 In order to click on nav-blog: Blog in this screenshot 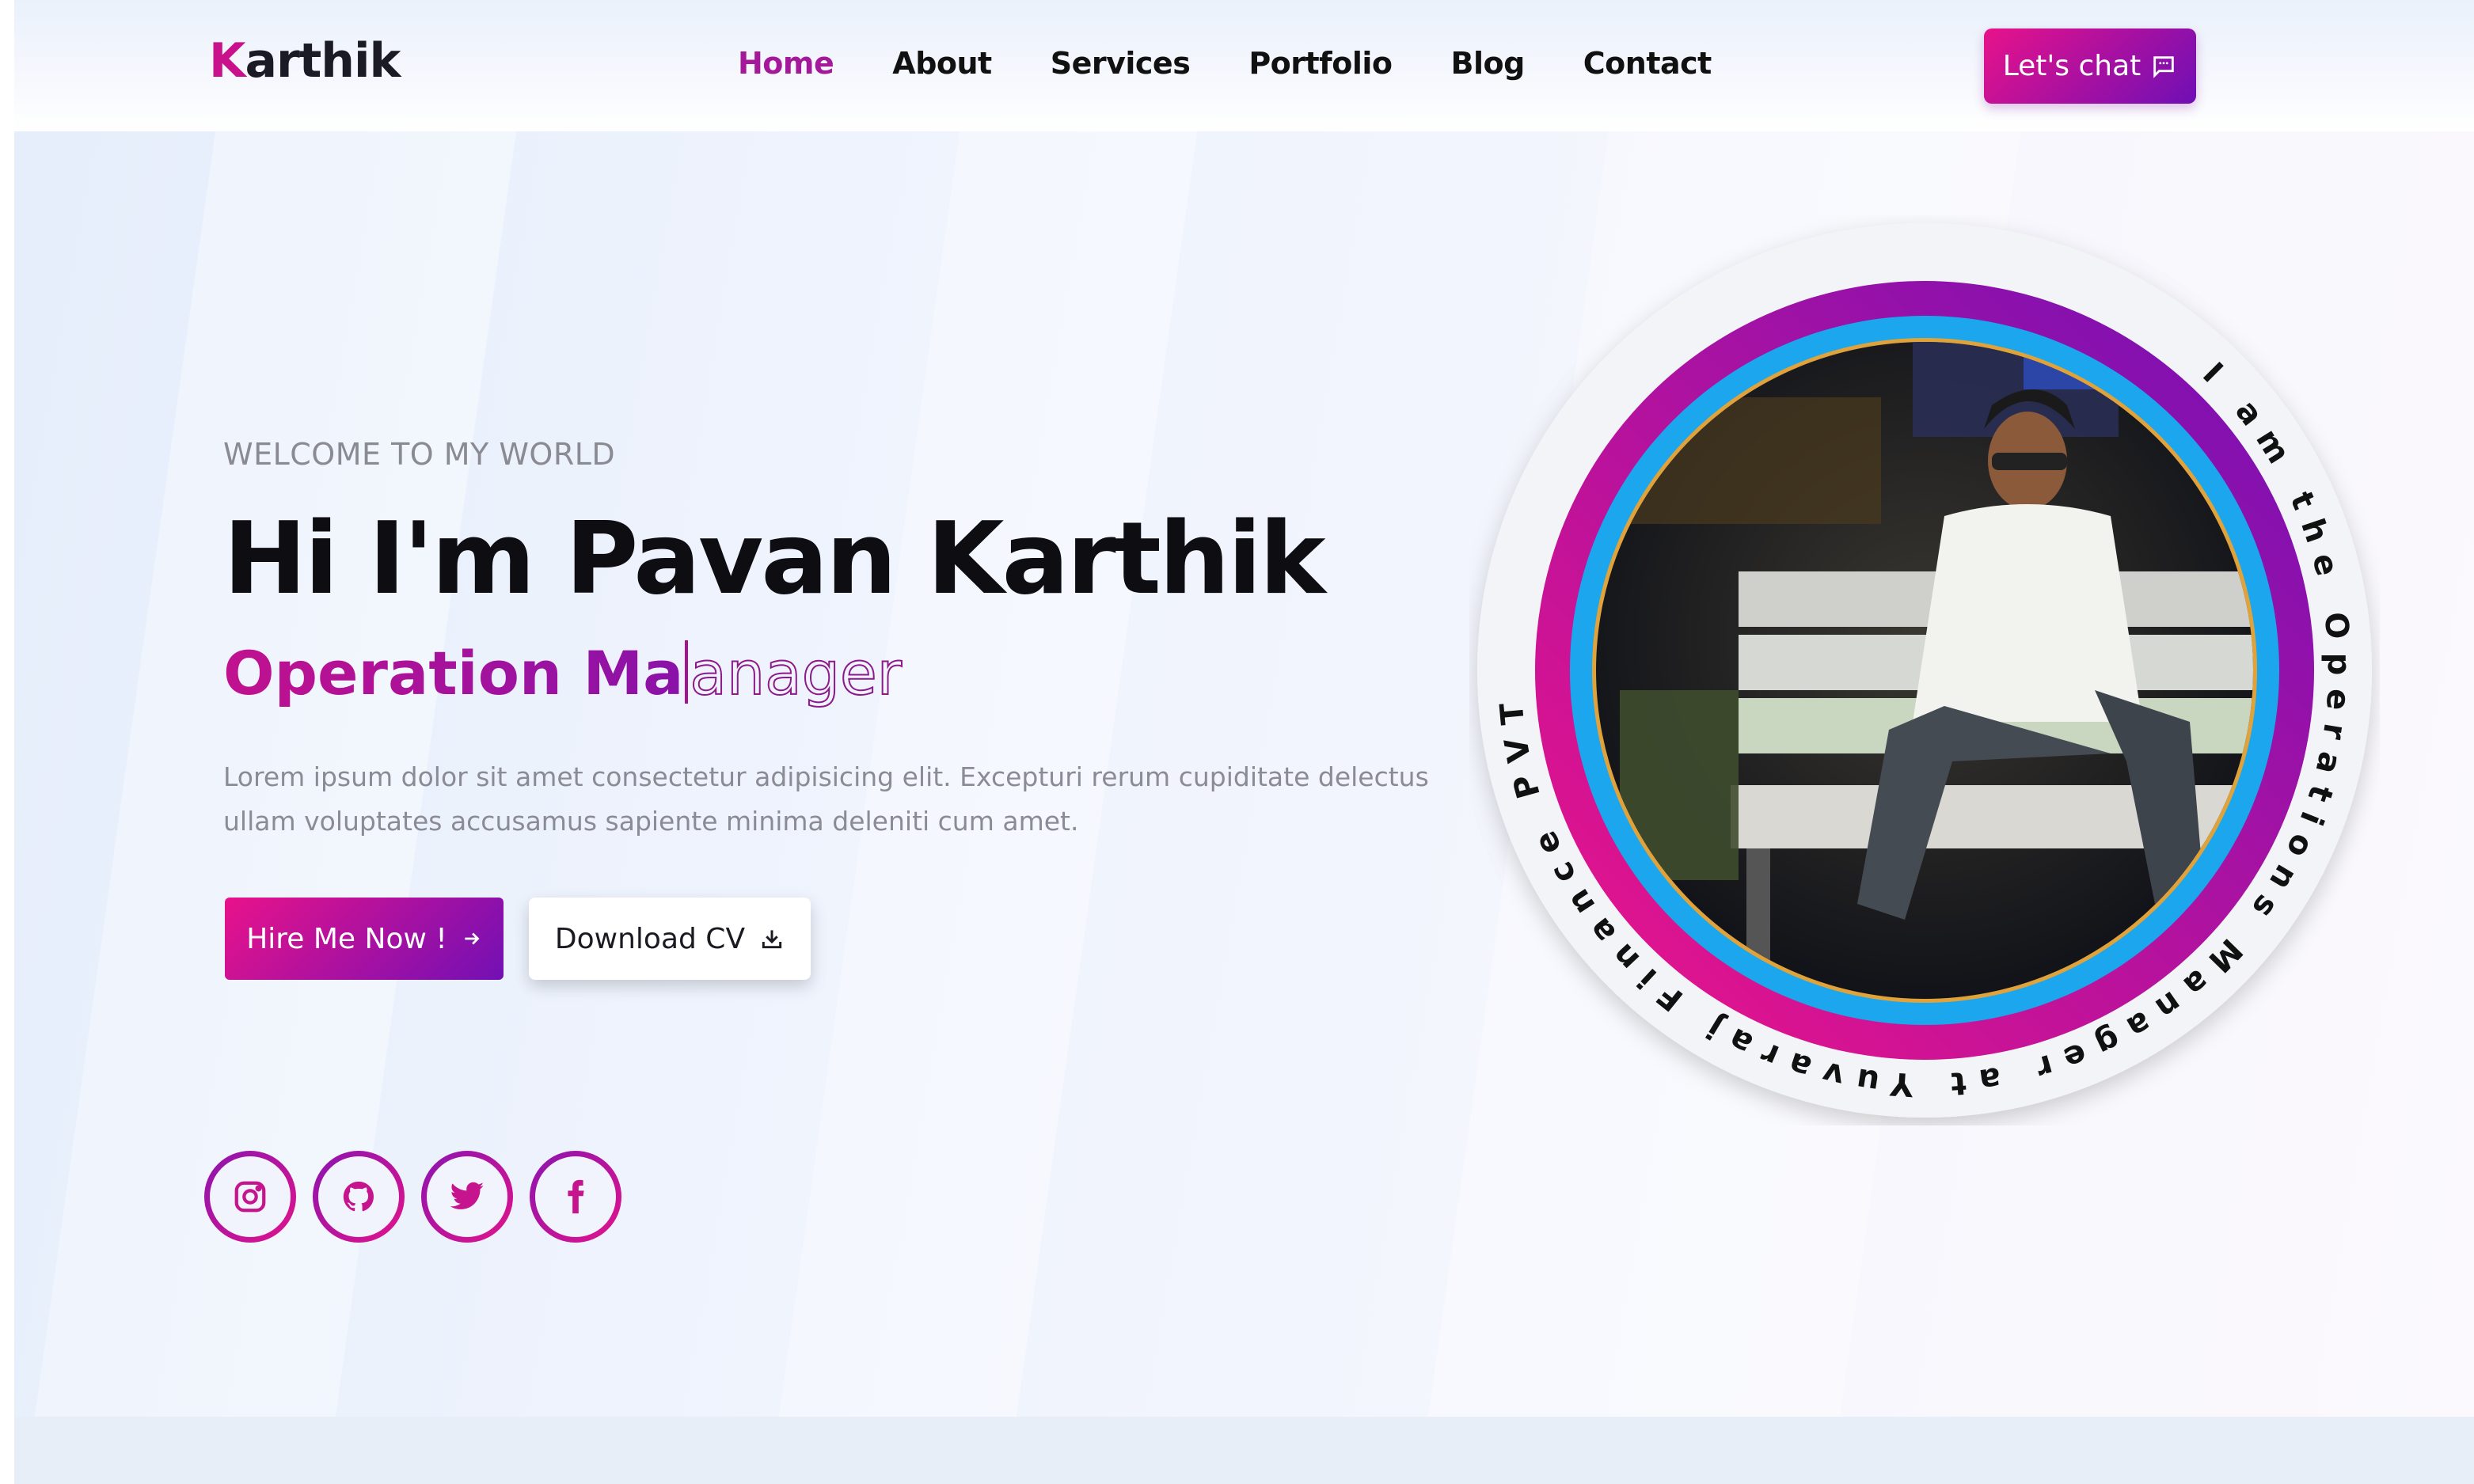, I will do `click(1487, 63)`.